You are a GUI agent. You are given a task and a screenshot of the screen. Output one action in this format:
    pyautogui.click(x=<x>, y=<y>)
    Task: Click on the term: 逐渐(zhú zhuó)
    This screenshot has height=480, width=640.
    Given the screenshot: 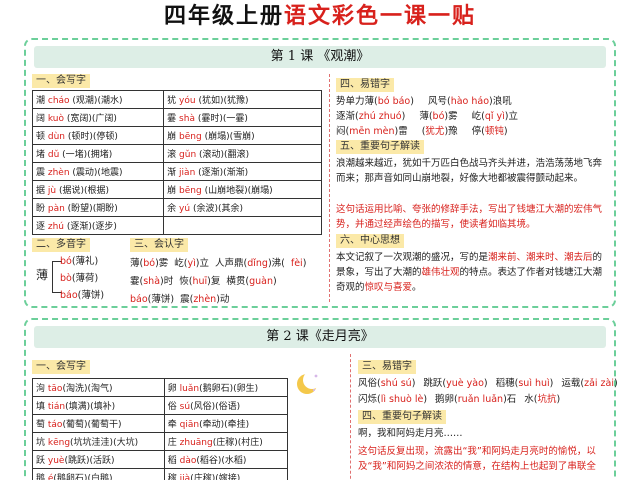 What is the action you would take?
    pyautogui.click(x=370, y=116)
    